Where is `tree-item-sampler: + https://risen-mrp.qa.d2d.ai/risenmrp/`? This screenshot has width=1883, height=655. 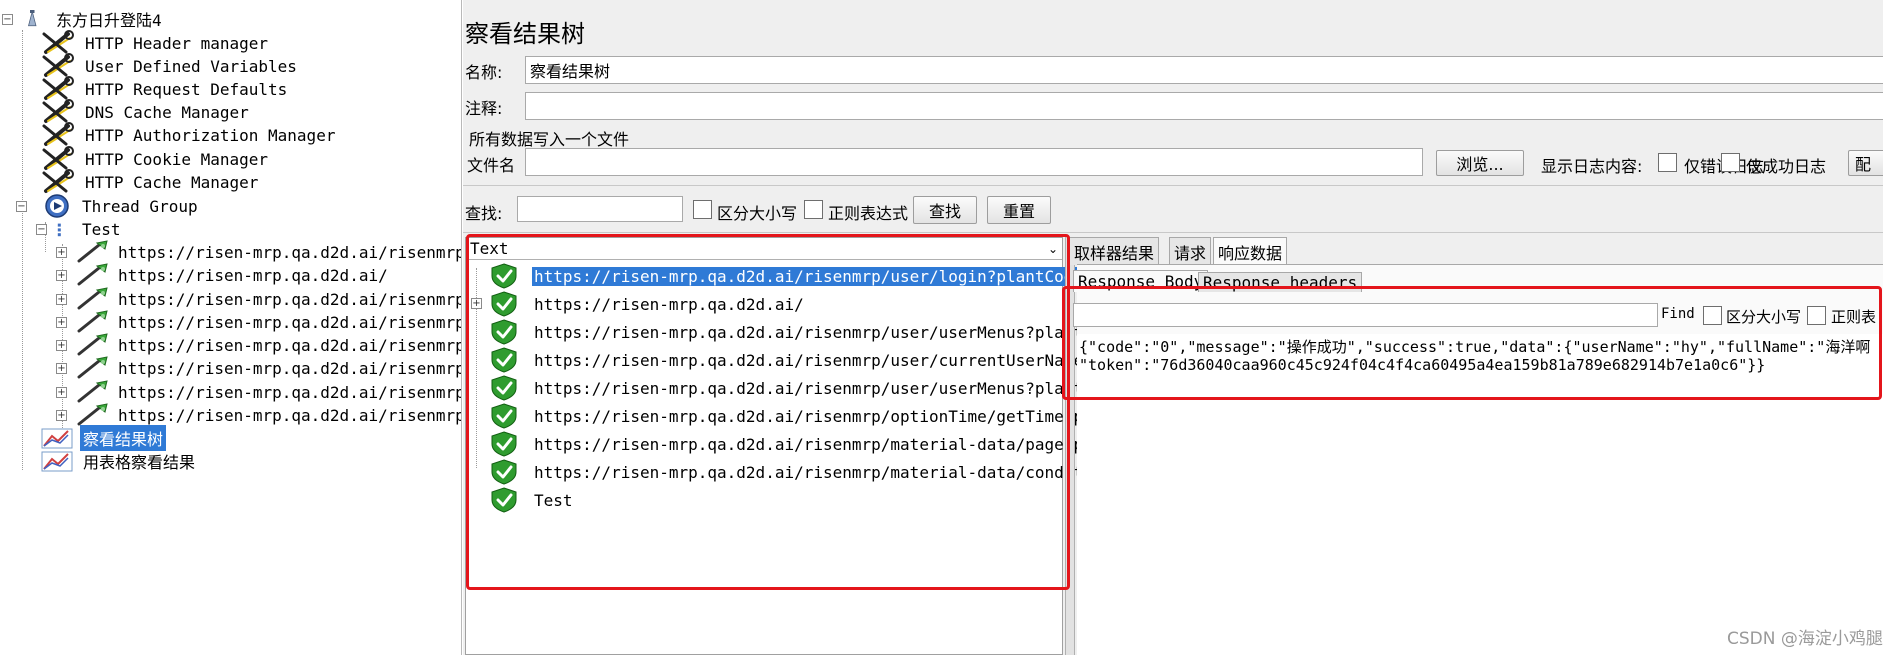
tree-item-sampler: + https://risen-mrp.qa.d2d.ai/risenmrp/ is located at coordinates (259, 368).